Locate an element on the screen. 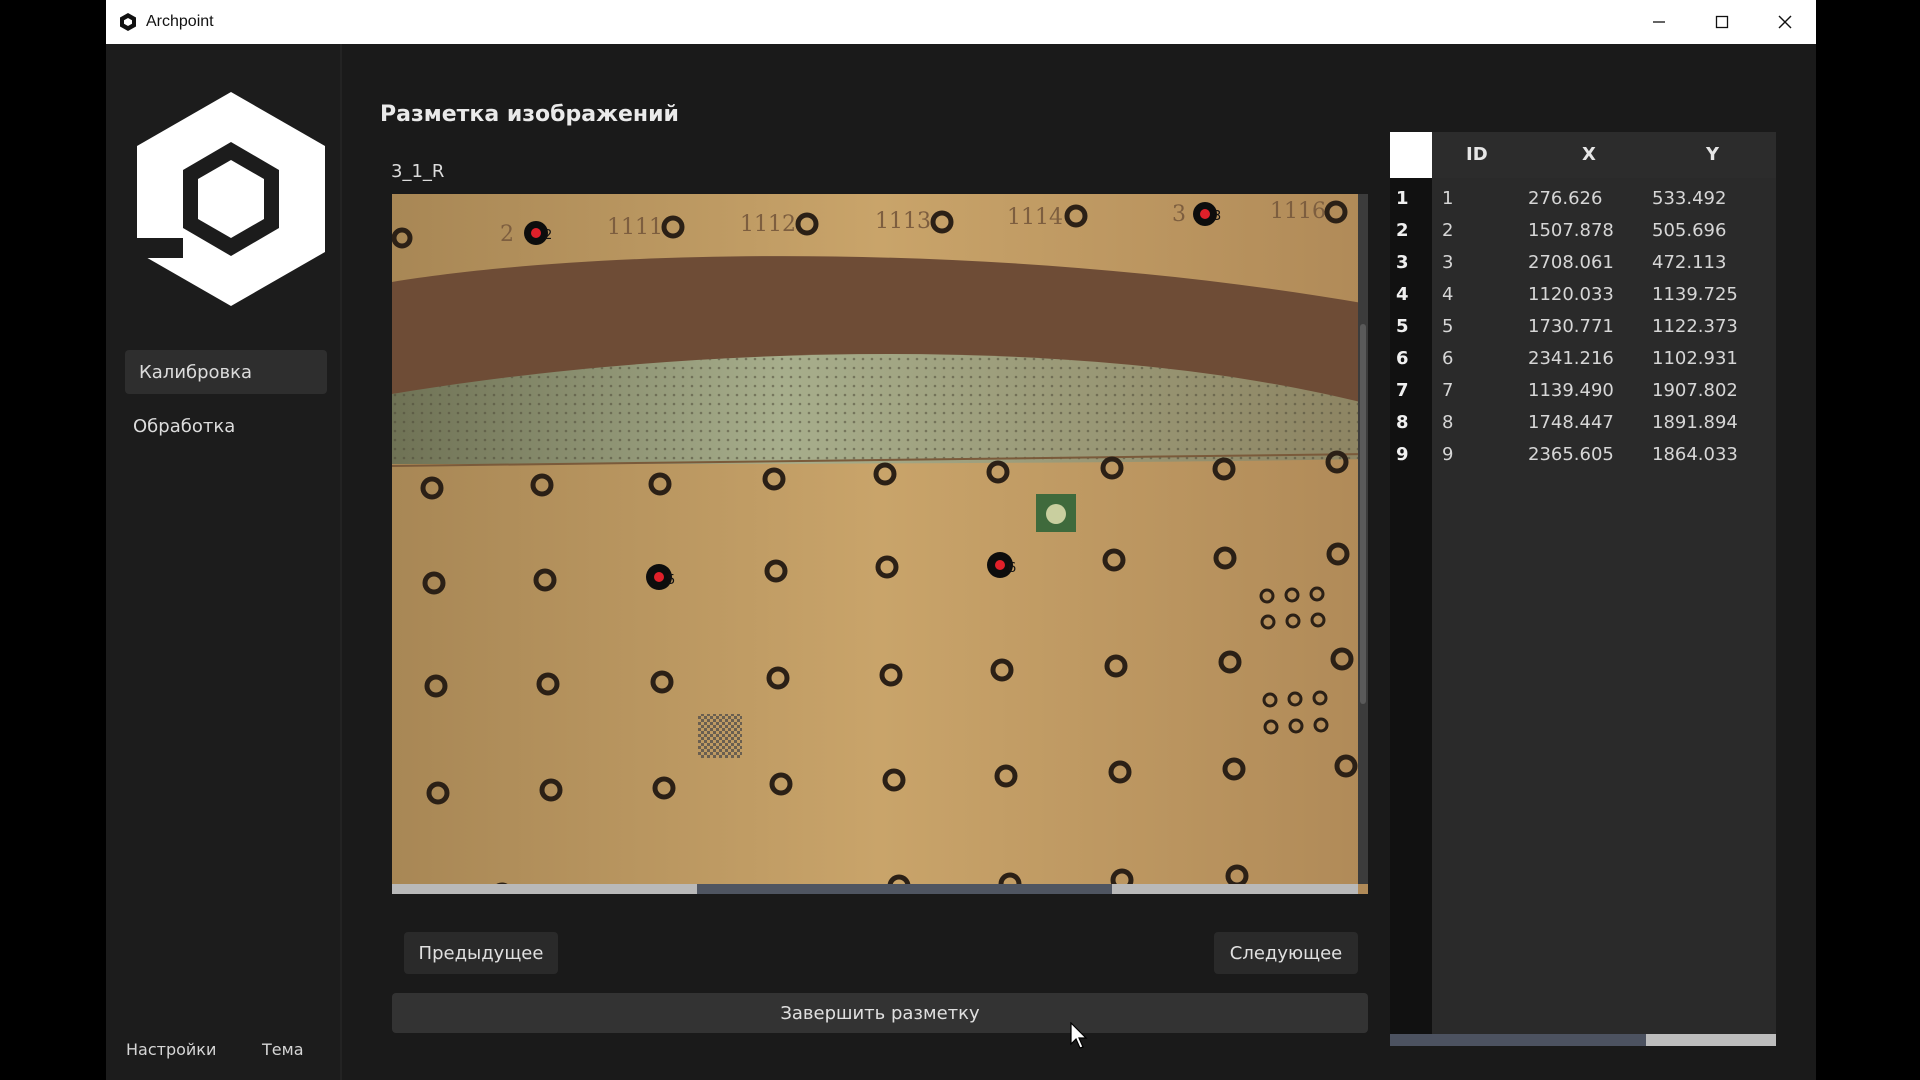  marker-label: 5 is located at coordinates (671, 580).